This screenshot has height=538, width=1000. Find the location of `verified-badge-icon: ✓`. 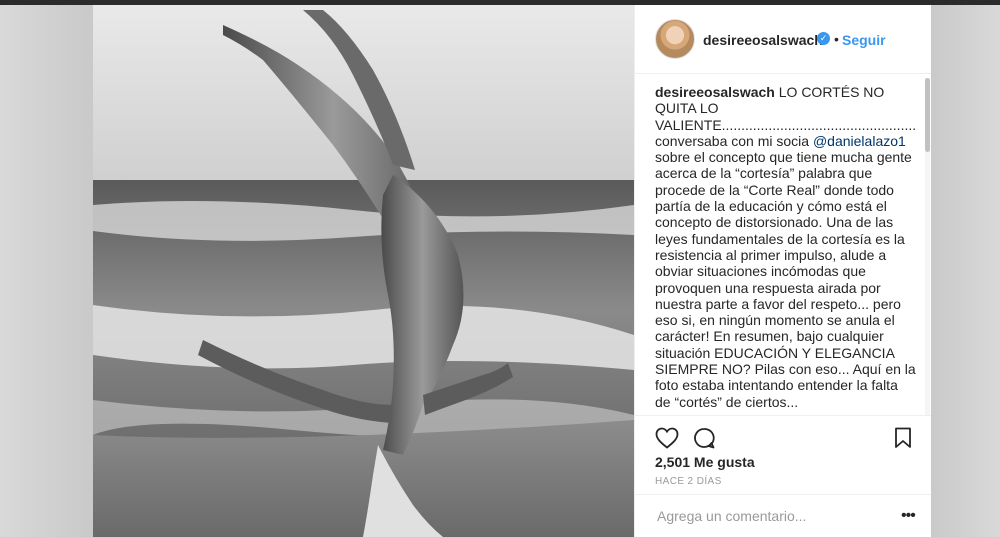

verified-badge-icon: ✓ is located at coordinates (823, 38).